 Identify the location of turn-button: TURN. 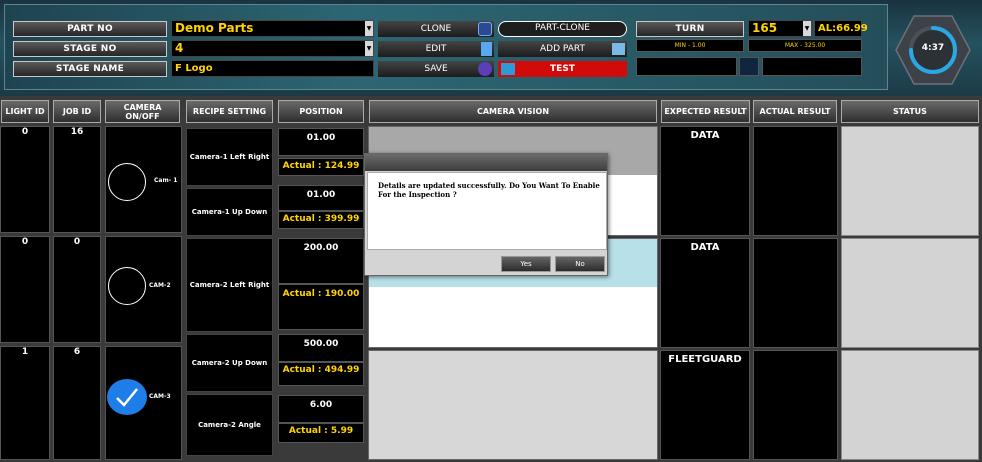
(690, 29).